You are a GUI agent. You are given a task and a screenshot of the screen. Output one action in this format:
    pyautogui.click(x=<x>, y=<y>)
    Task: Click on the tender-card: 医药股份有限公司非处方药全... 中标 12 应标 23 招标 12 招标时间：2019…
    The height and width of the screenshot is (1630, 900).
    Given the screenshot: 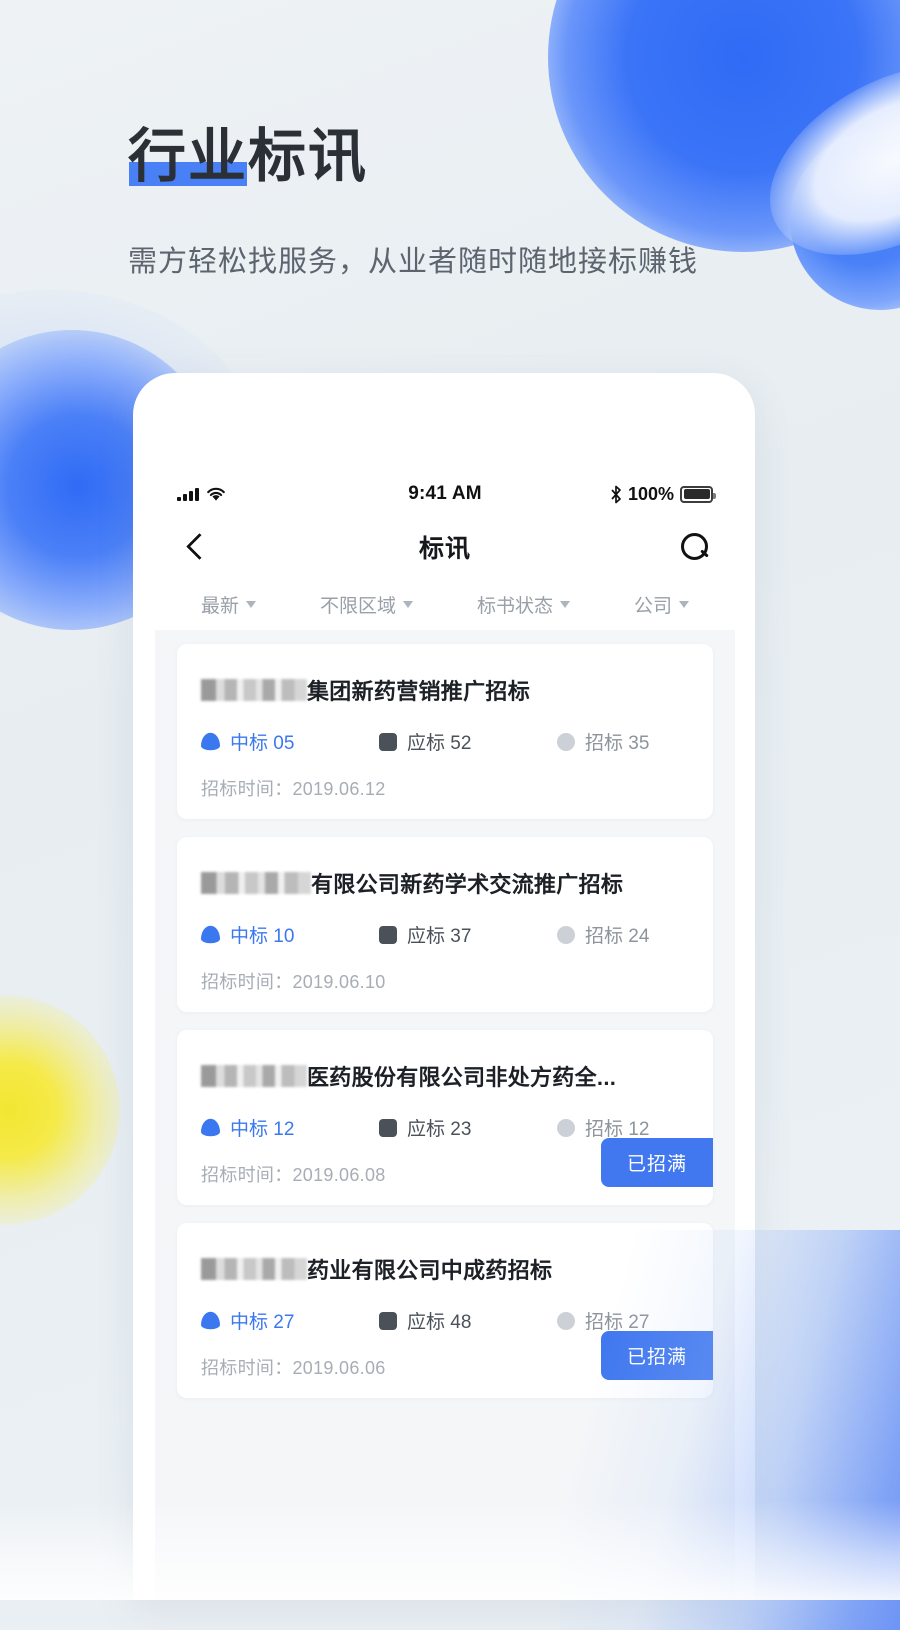 What is the action you would take?
    pyautogui.click(x=445, y=1117)
    